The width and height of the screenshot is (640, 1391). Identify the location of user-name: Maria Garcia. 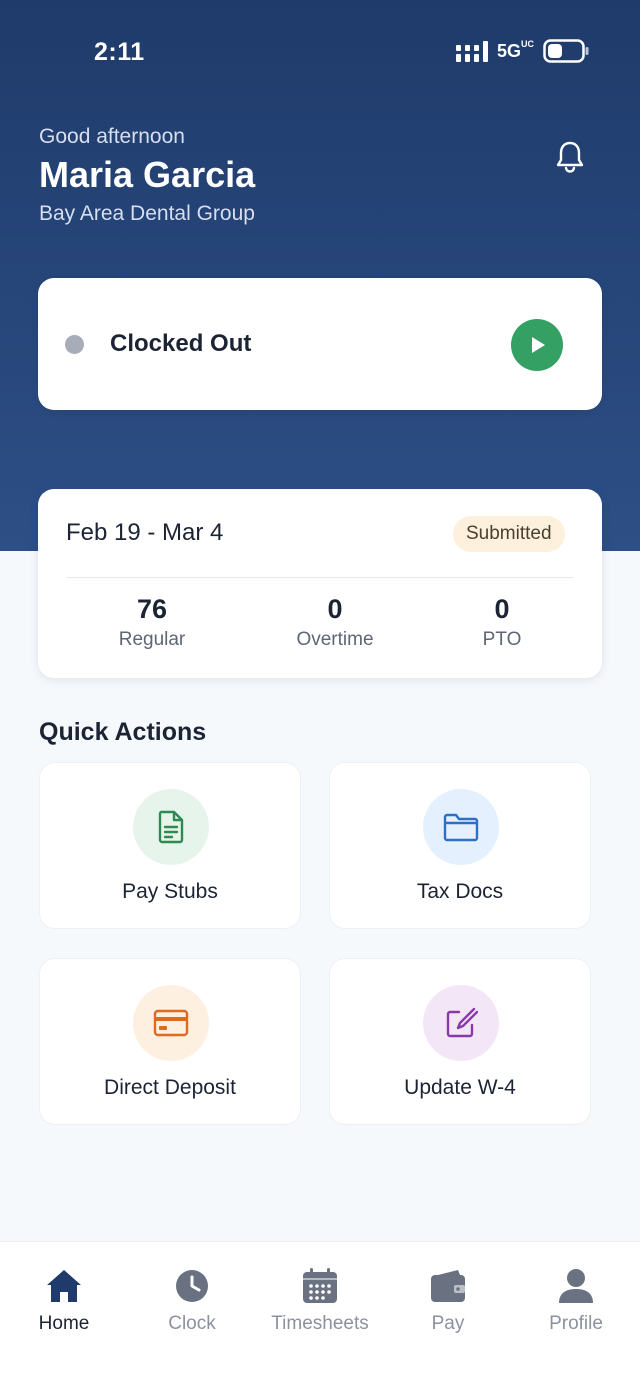
(147, 174).